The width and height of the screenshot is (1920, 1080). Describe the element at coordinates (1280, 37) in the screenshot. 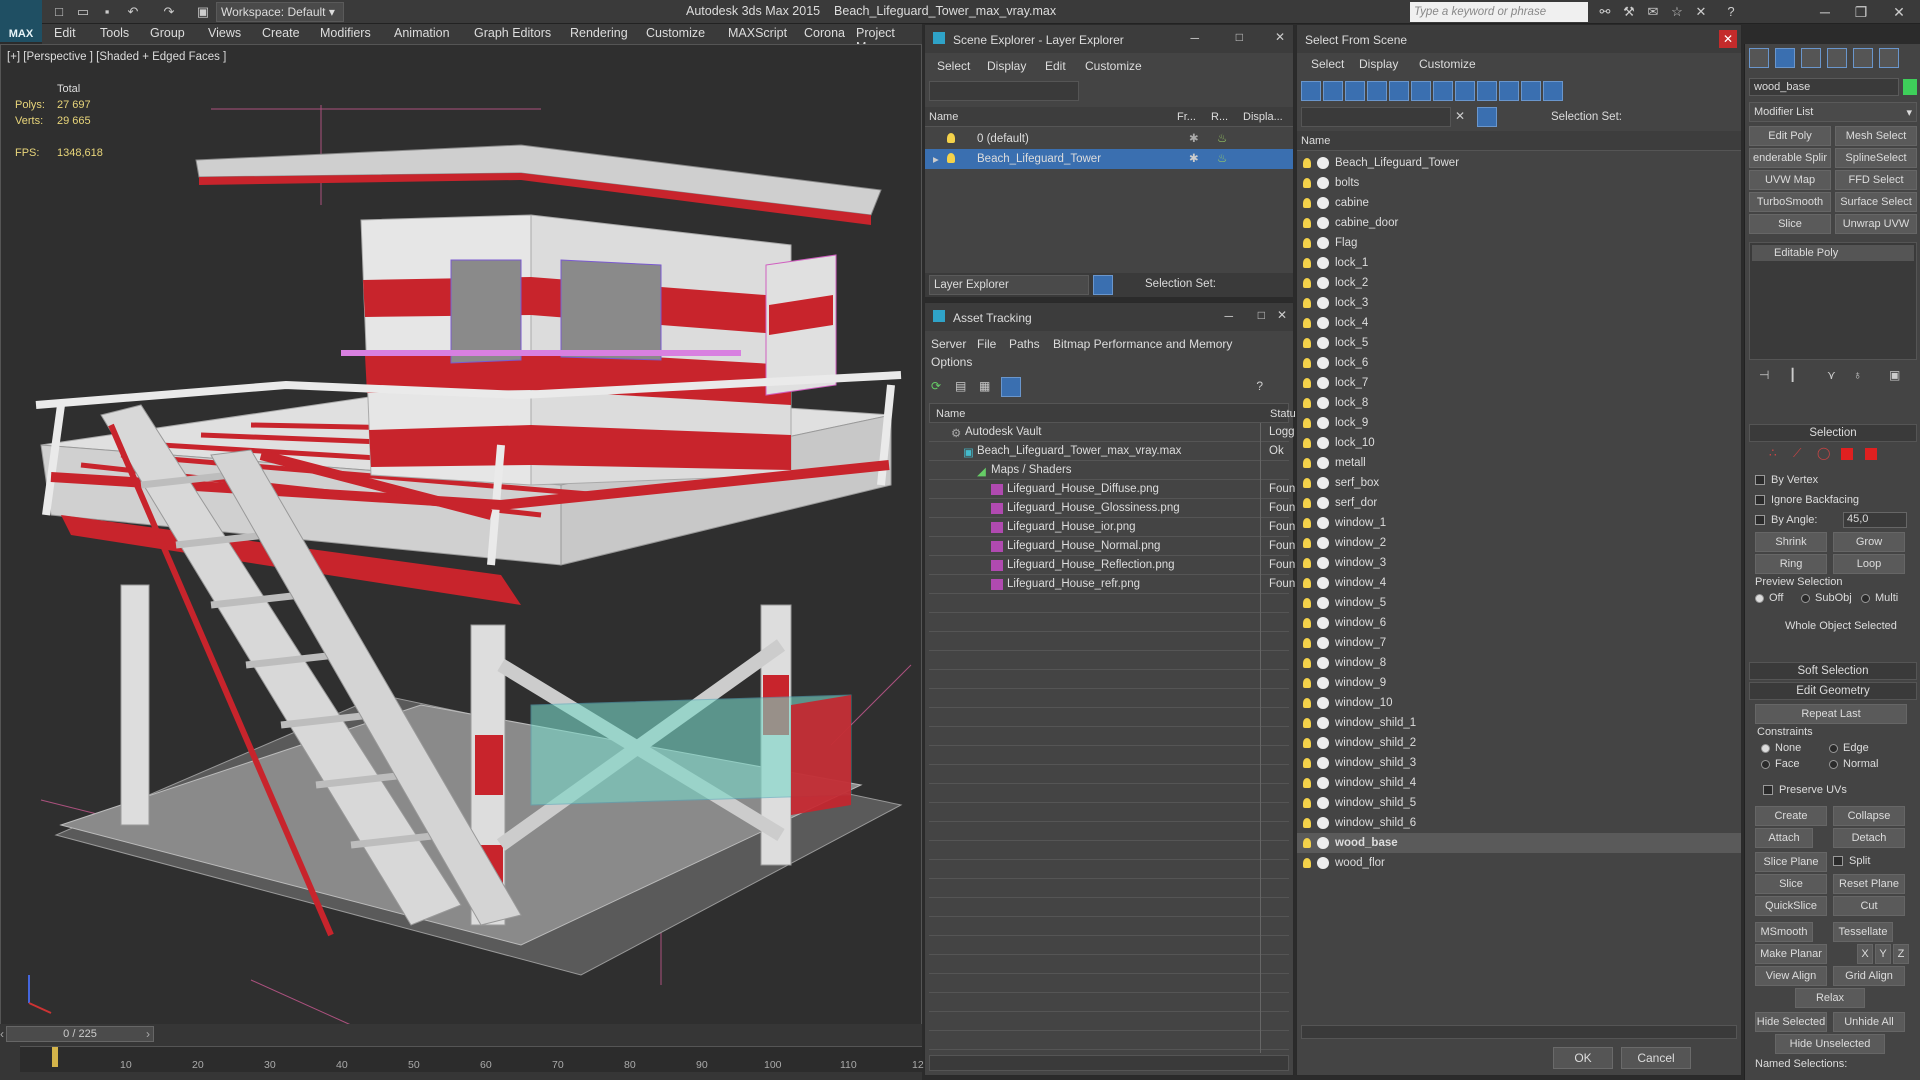

I see `close-icon: ✕` at that location.